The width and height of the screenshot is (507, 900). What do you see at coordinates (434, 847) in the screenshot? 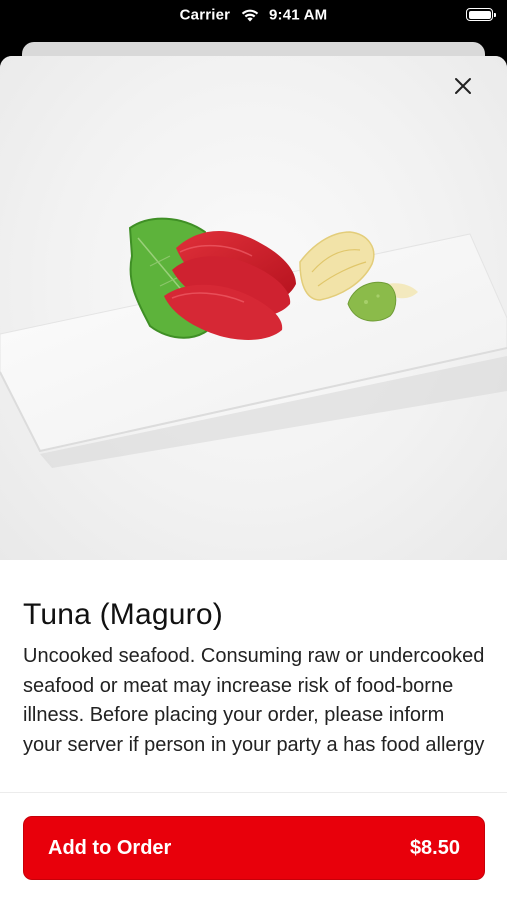
I see `item-price: $8.50` at bounding box center [434, 847].